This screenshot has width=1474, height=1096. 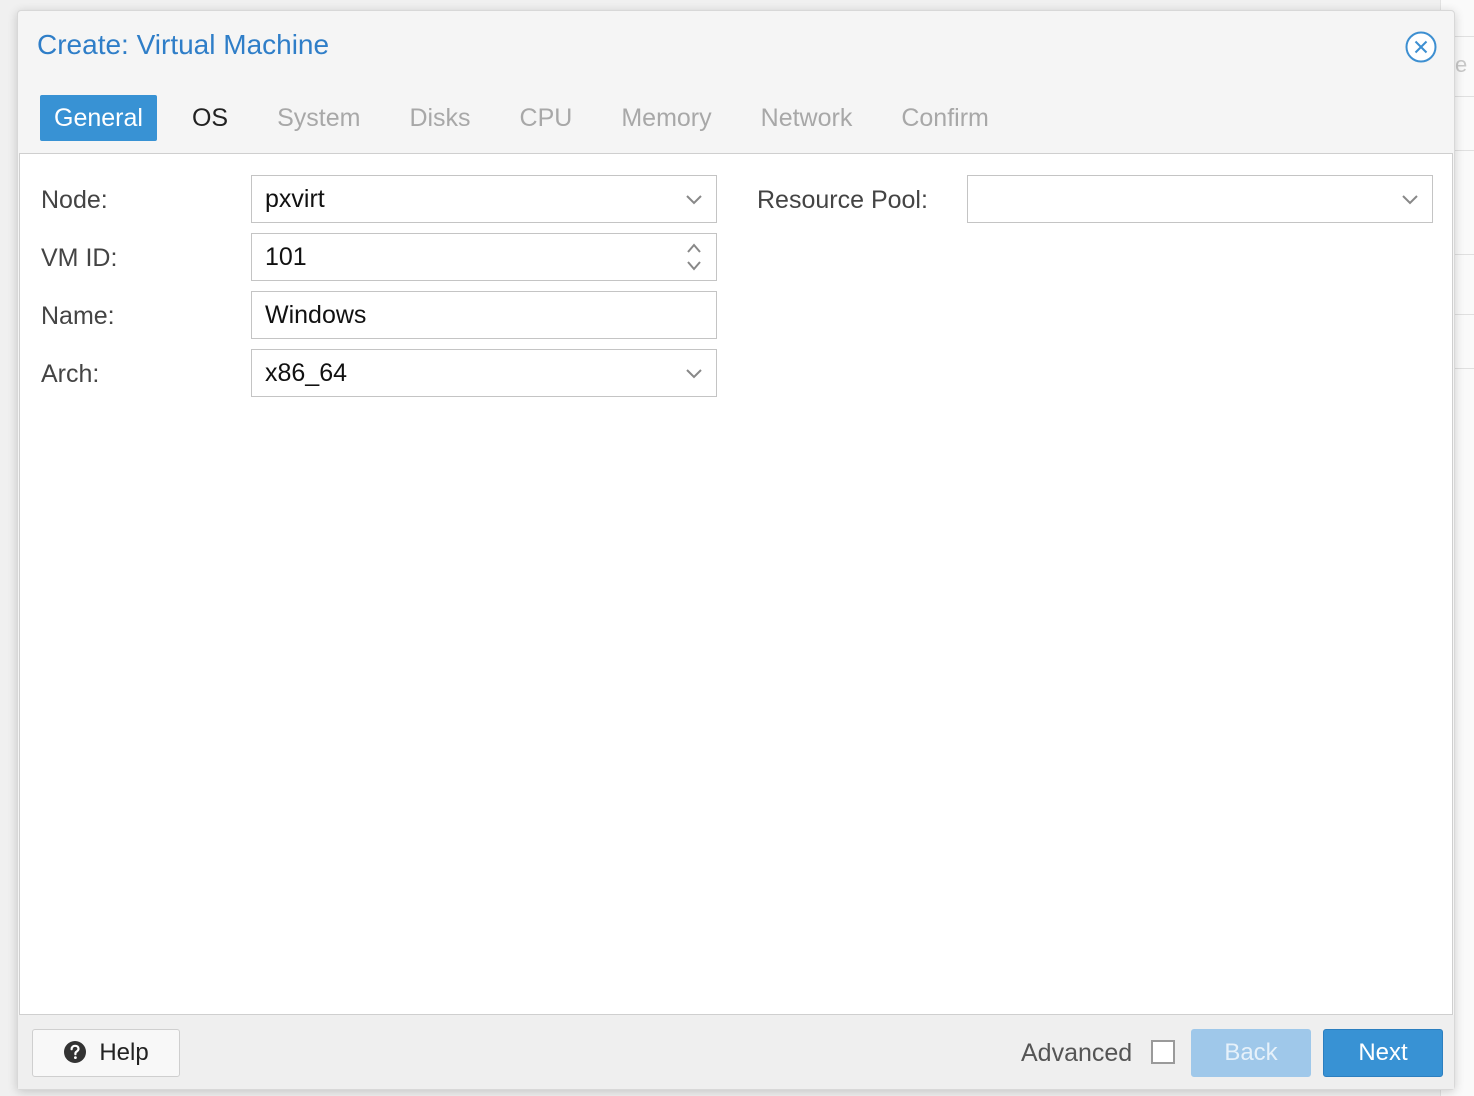 I want to click on tab-general: General, so click(x=98, y=118).